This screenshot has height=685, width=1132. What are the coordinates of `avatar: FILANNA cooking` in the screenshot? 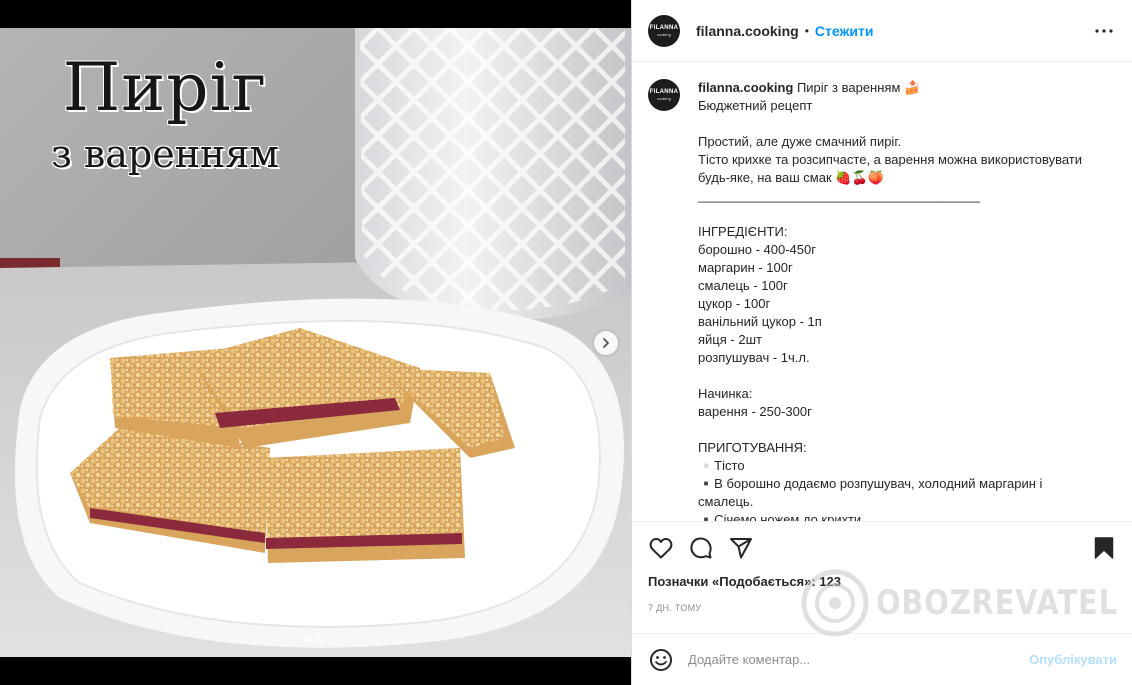 It's located at (664, 30).